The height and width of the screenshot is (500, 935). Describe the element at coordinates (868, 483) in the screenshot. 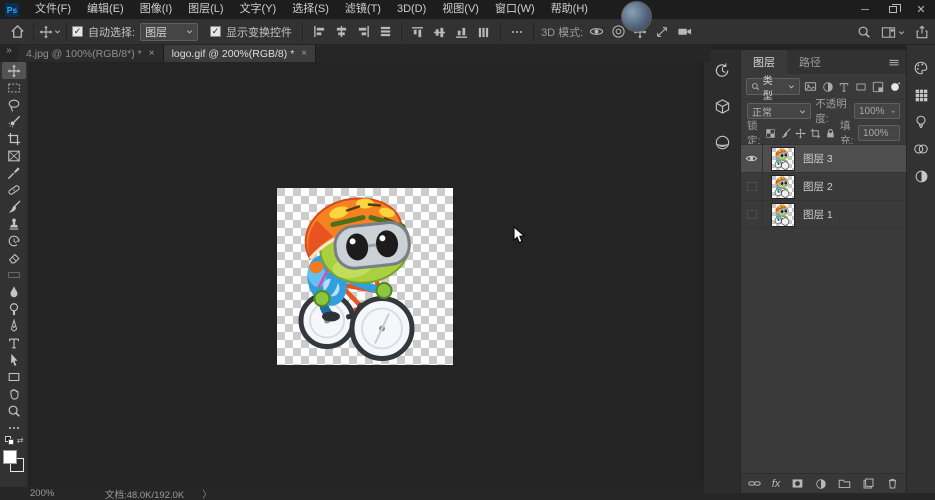

I see `new-layer-icon` at that location.